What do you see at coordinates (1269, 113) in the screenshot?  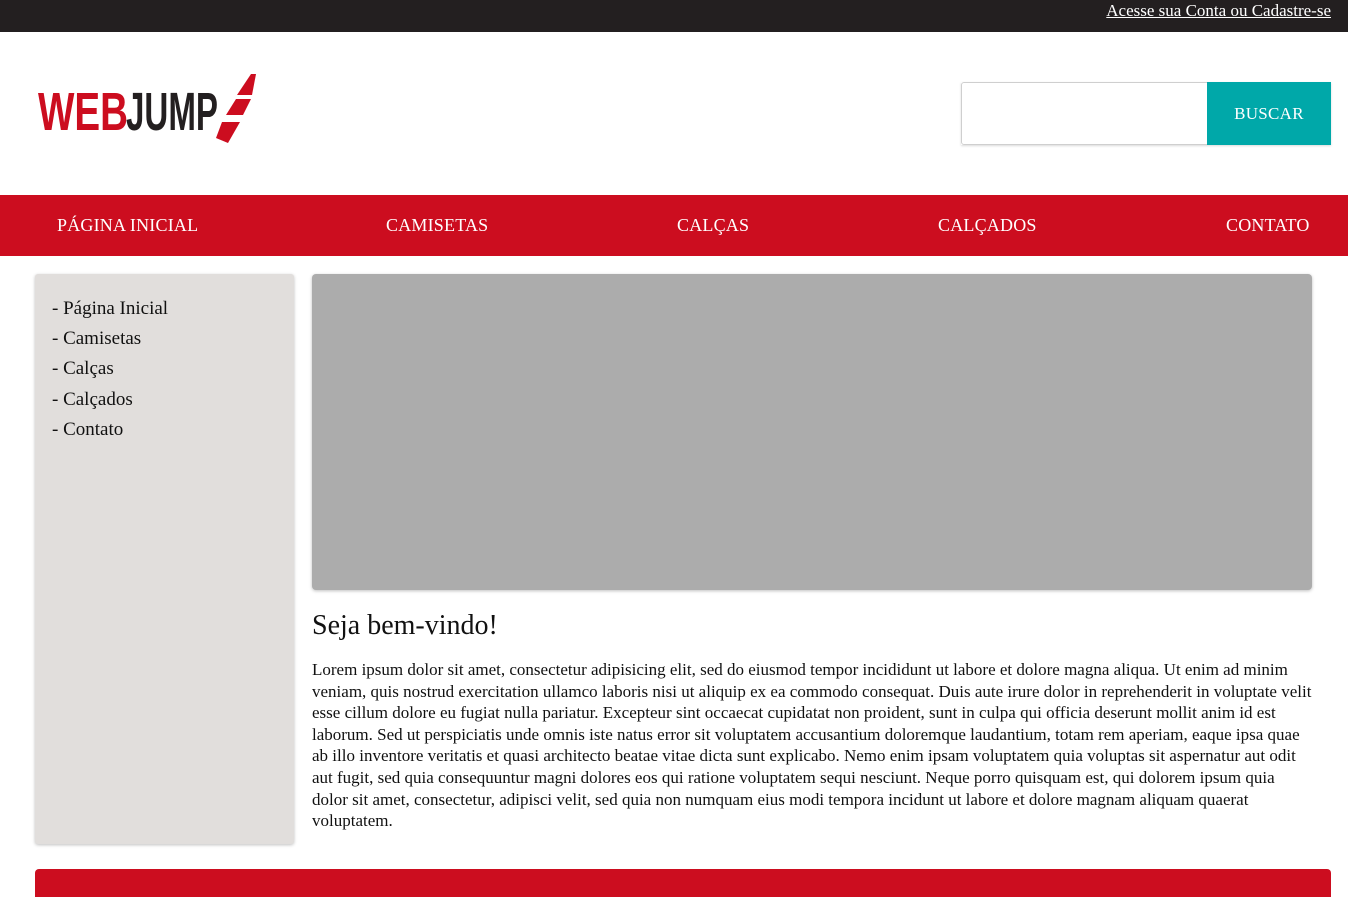 I see `search-button: BUSCAR` at bounding box center [1269, 113].